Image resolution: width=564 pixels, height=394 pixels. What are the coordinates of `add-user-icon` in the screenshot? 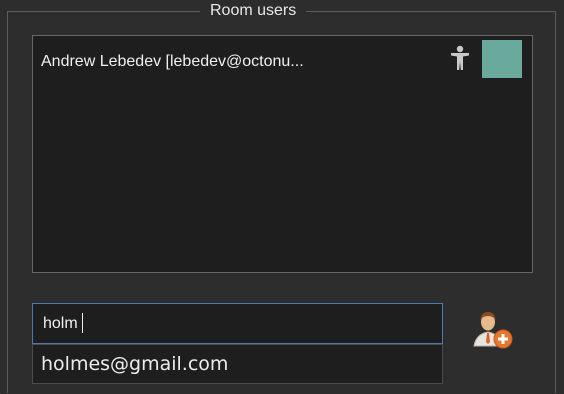 It's located at (493, 330).